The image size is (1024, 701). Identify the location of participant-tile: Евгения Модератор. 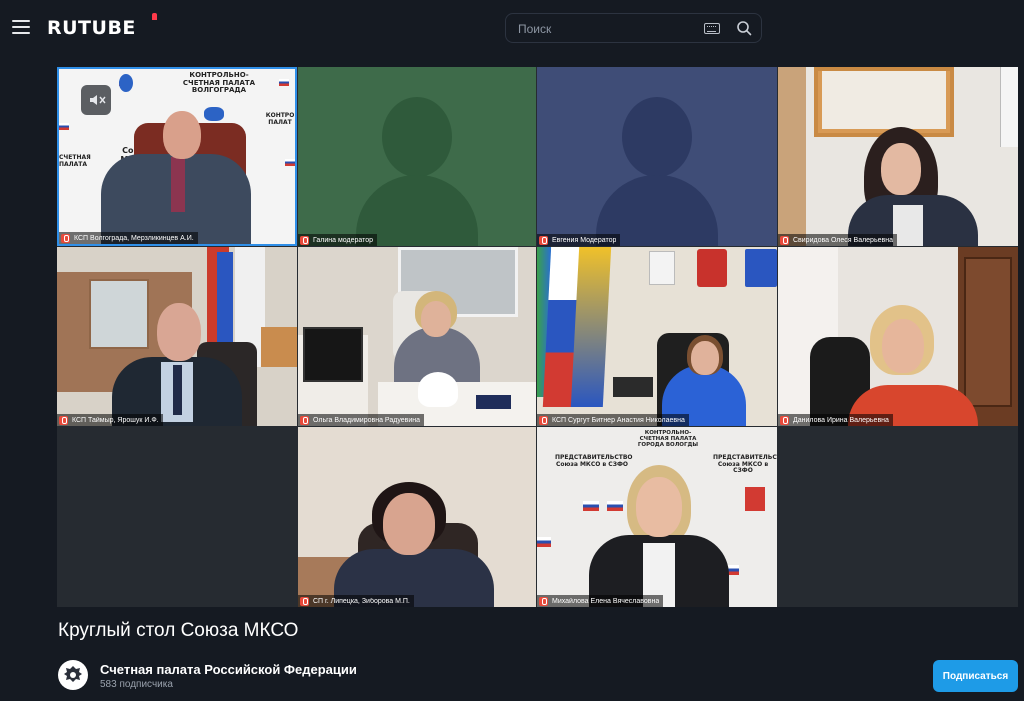
(657, 156).